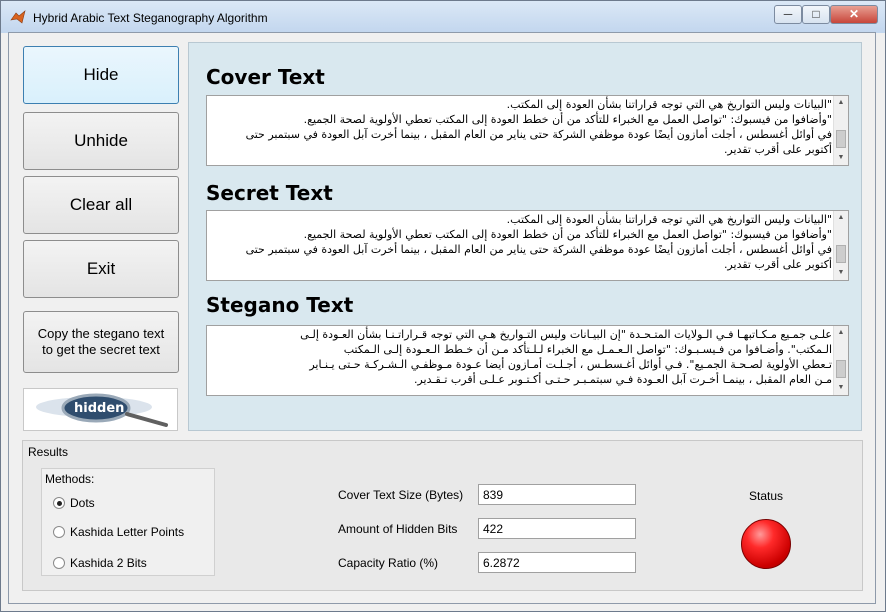  I want to click on cover-size-label: Cover Text Size (Bytes), so click(401, 495).